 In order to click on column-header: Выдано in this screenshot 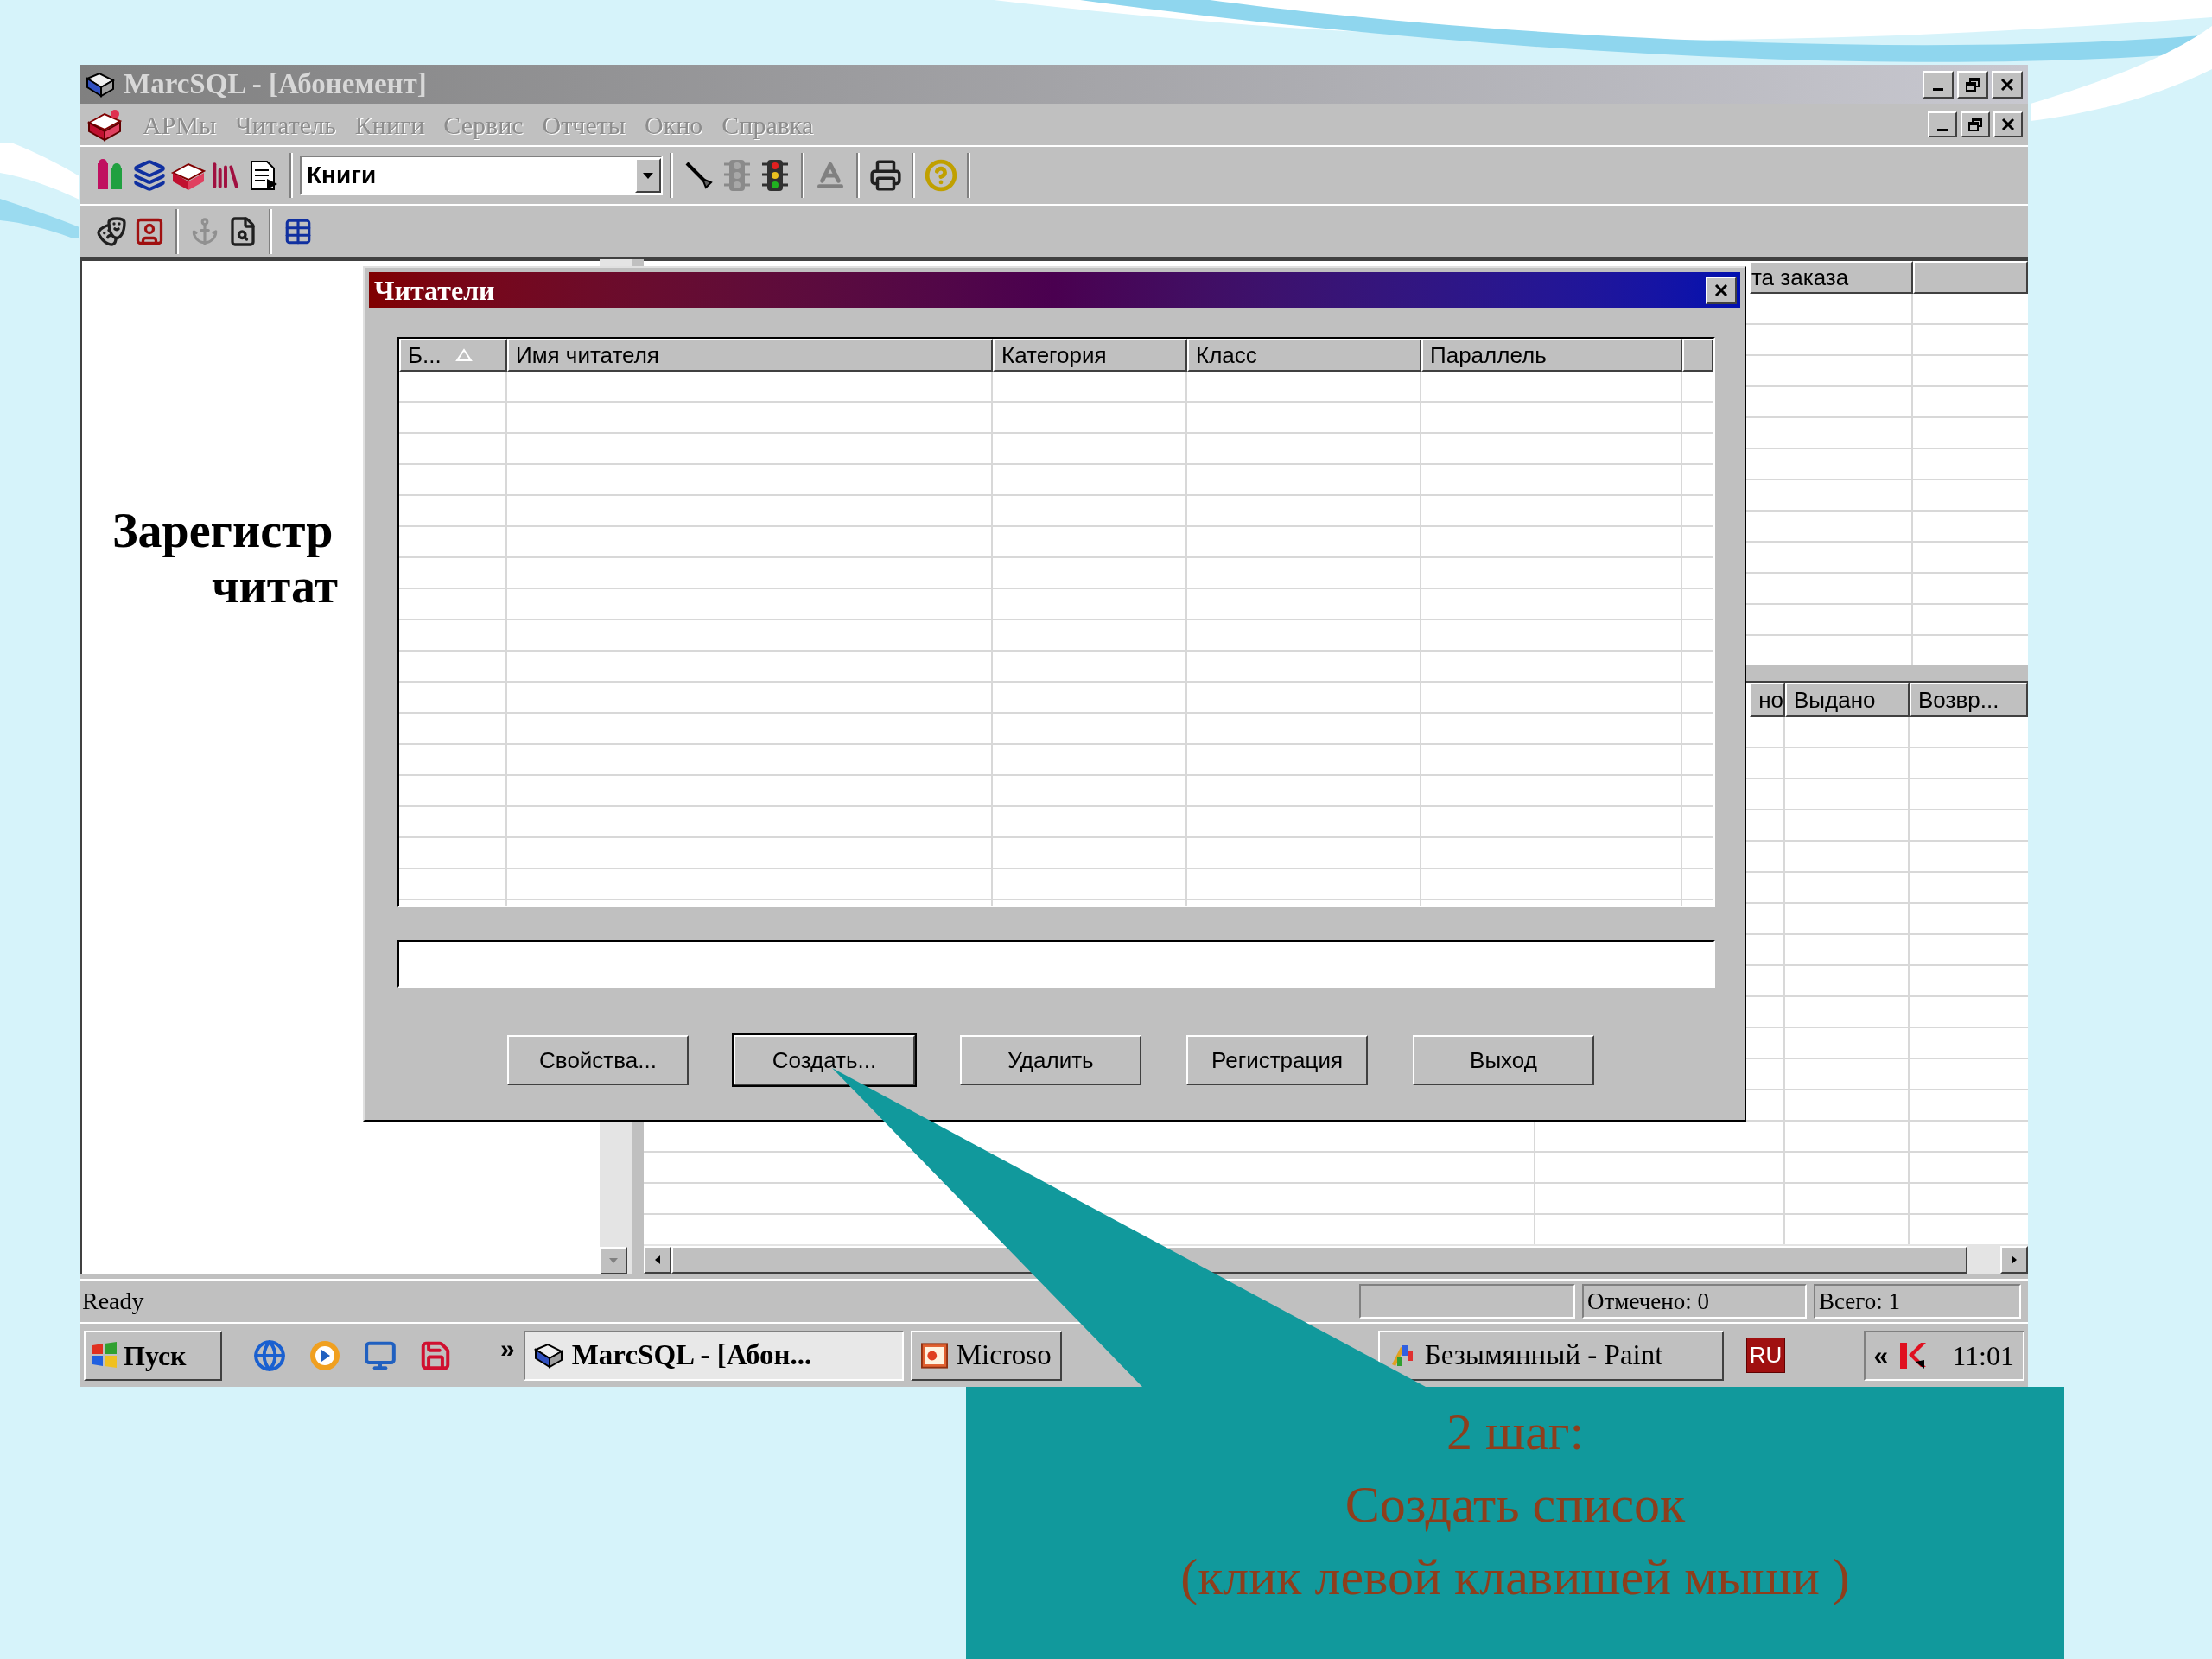, I will do `click(1847, 700)`.